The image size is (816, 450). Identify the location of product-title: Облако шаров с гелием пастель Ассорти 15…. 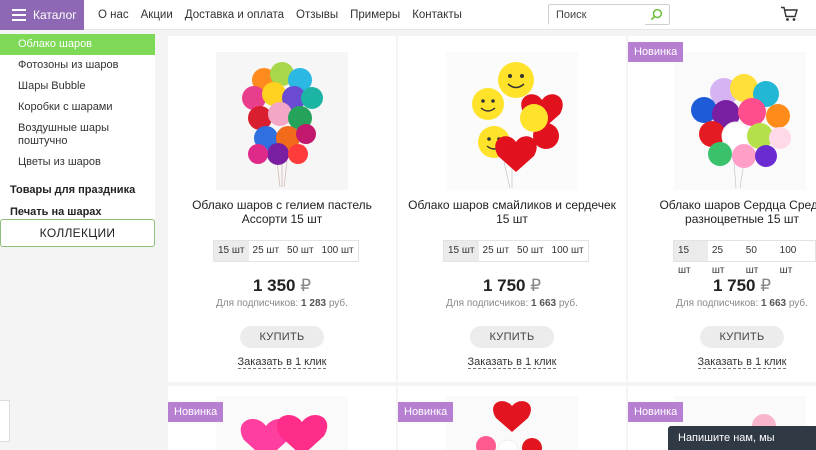
(282, 212).